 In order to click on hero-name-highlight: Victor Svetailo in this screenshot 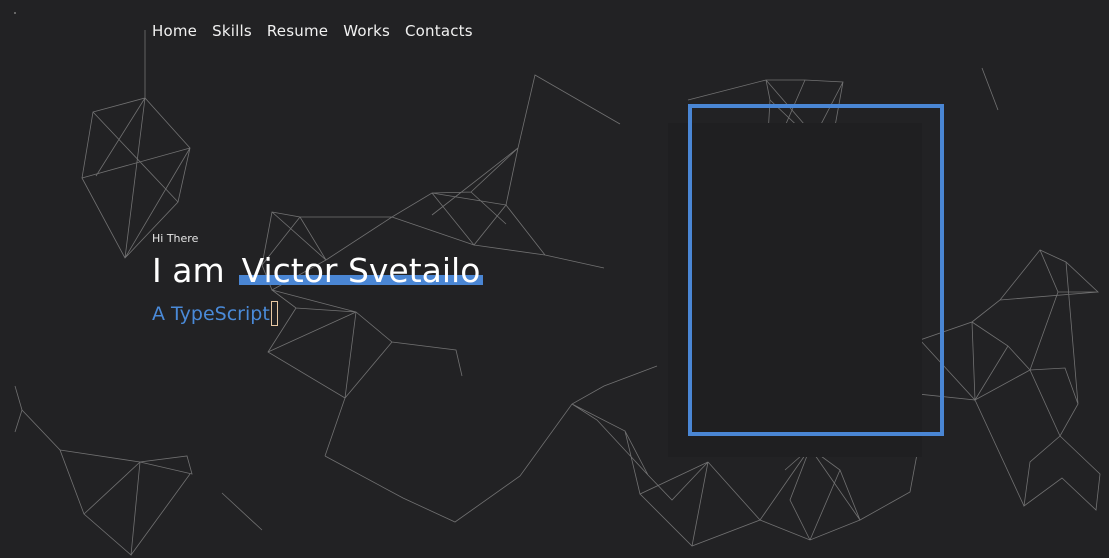, I will do `click(361, 271)`.